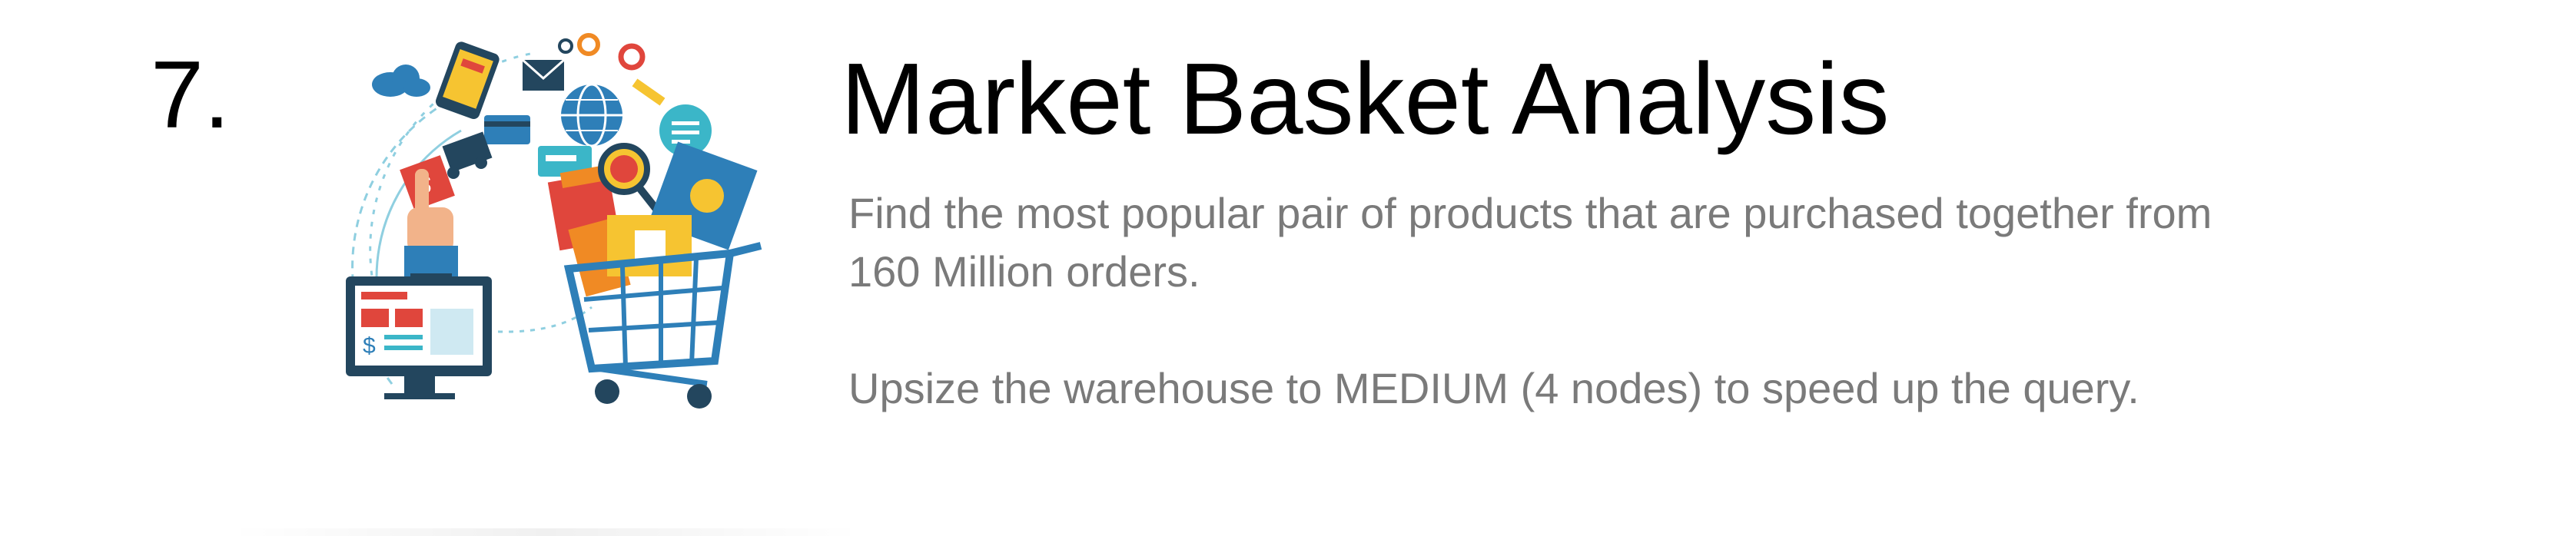 The image size is (2576, 536). I want to click on phone-icon, so click(467, 80).